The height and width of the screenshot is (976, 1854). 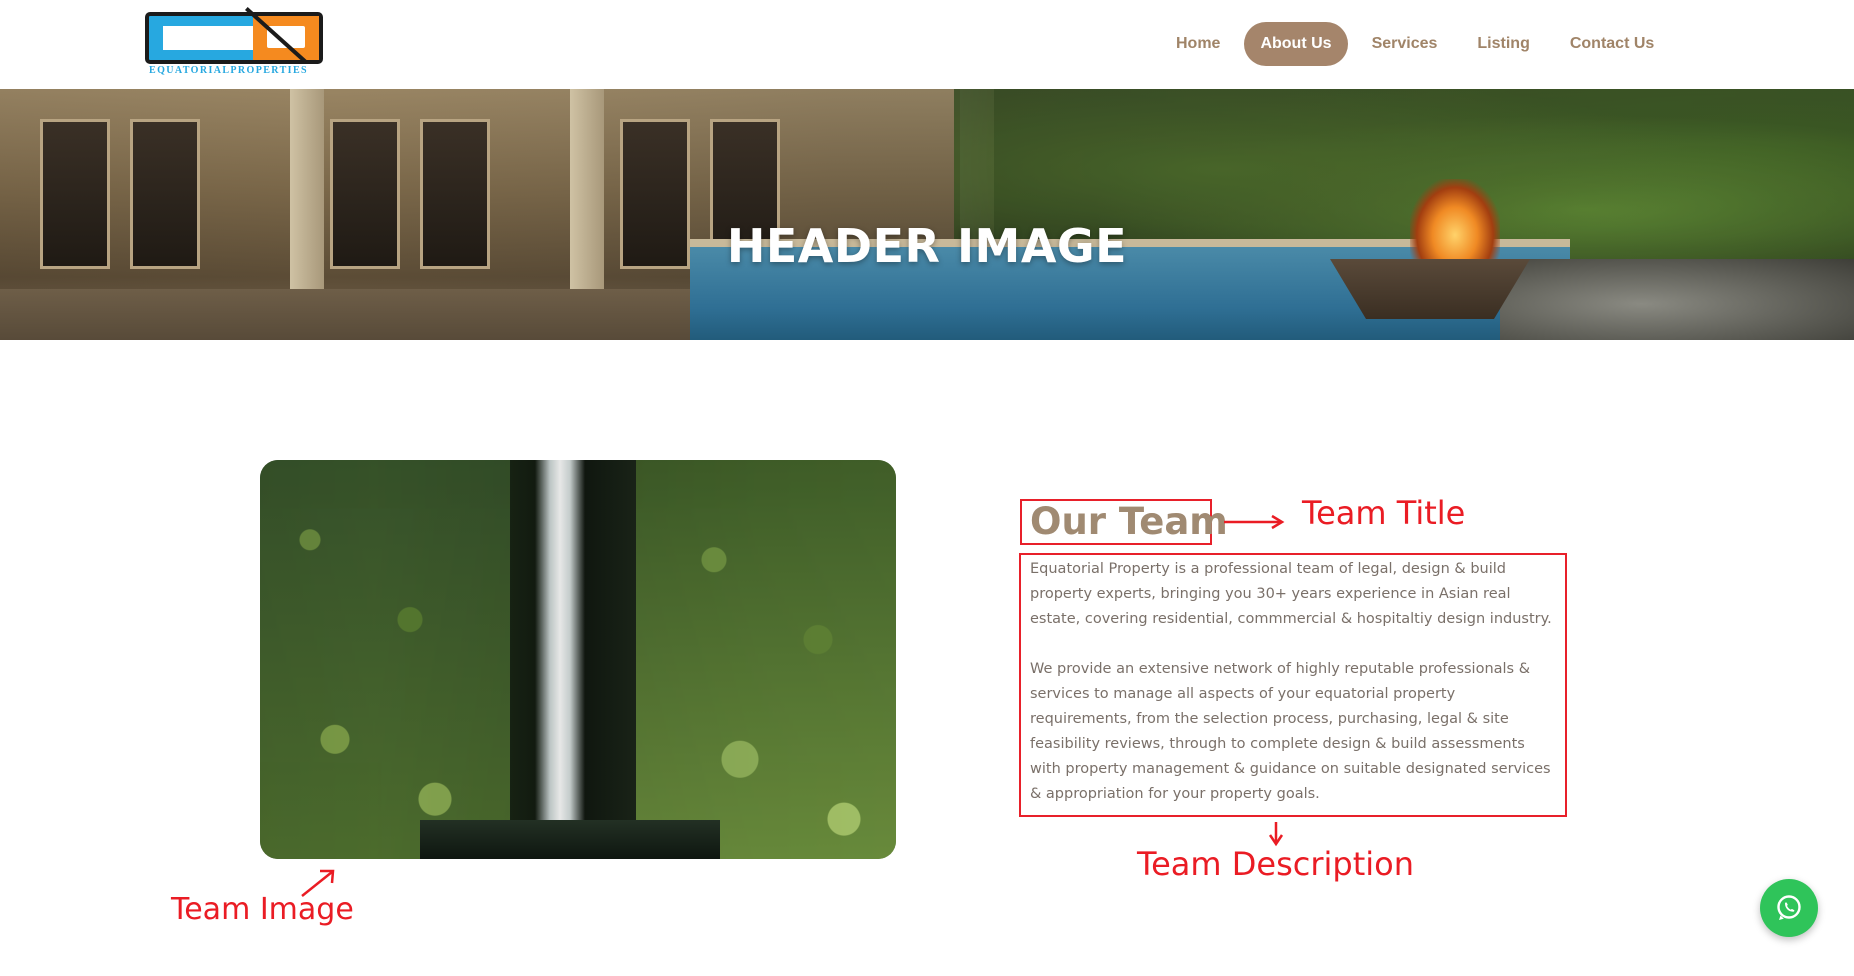 What do you see at coordinates (1612, 44) in the screenshot?
I see `nav-item-contact-us: Contact Us` at bounding box center [1612, 44].